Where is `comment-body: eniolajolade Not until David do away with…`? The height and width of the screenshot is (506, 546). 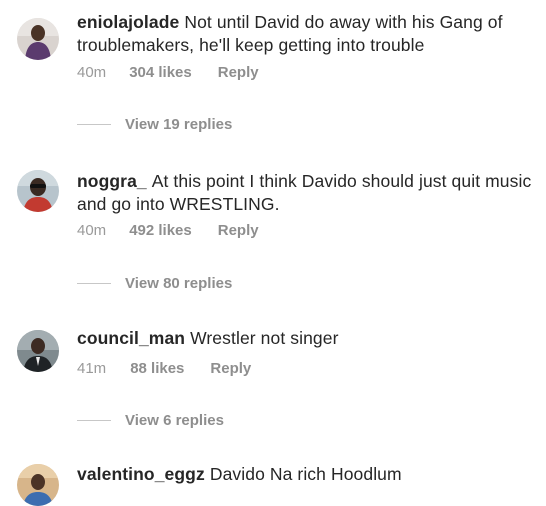 comment-body: eniolajolade Not until David do away with… is located at coordinates (307, 34).